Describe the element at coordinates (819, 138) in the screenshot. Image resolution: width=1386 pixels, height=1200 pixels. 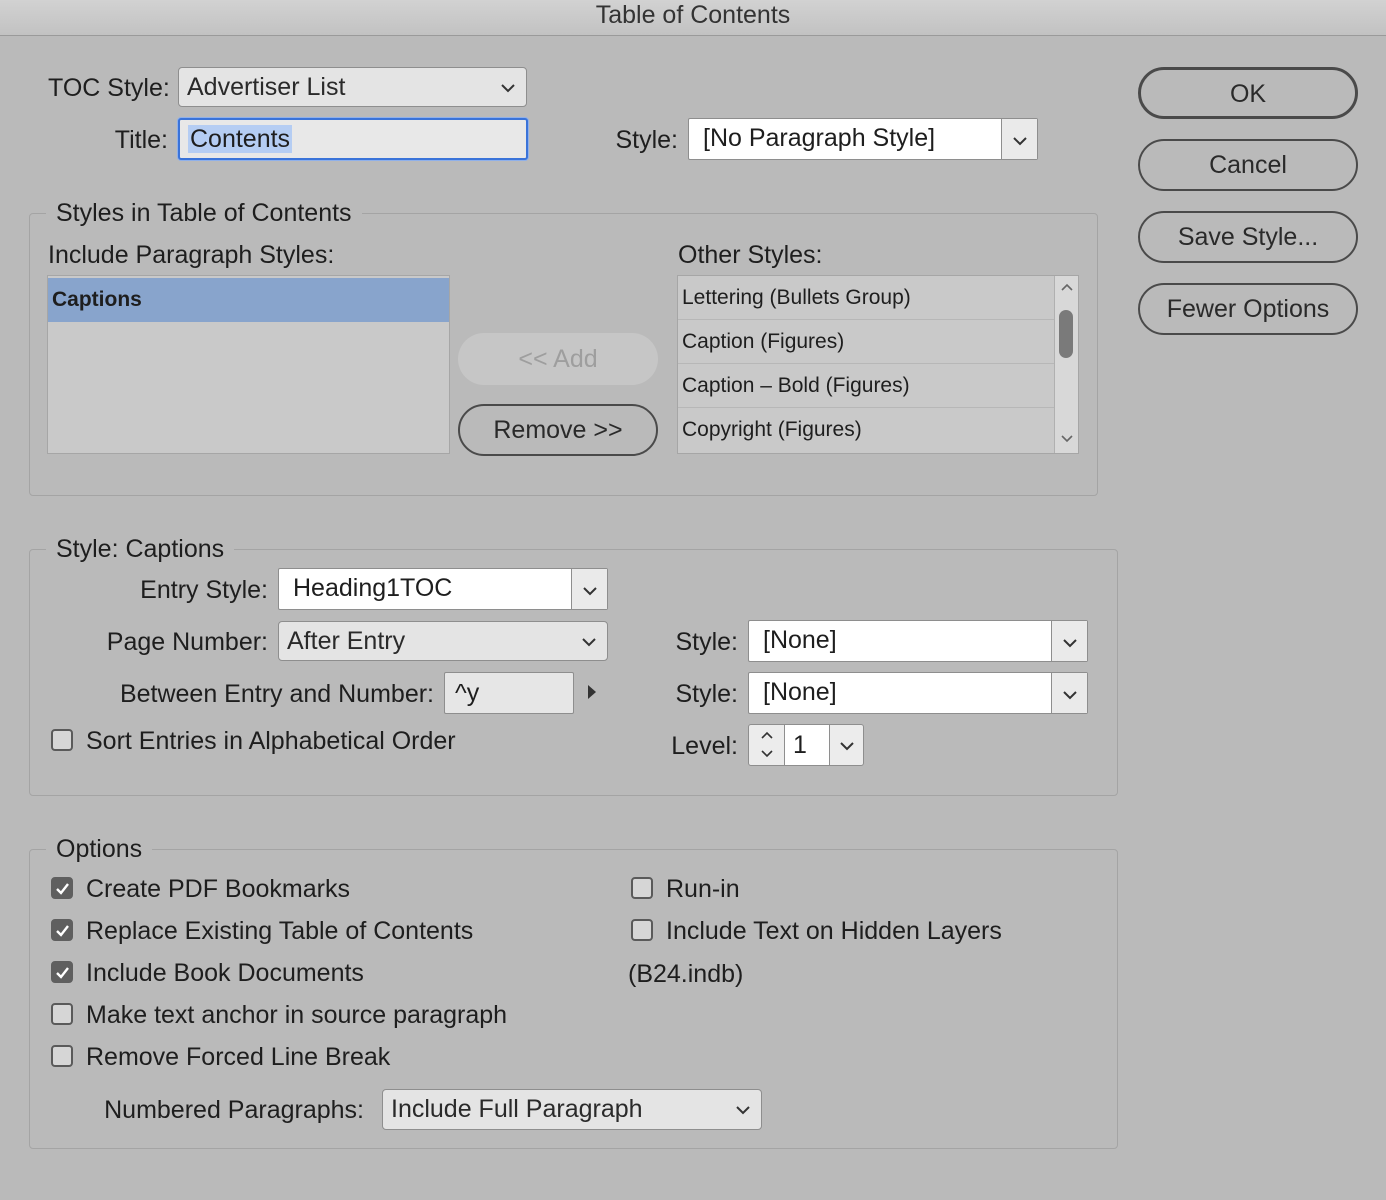
I see `title-style-value: [No Paragraph Style]` at that location.